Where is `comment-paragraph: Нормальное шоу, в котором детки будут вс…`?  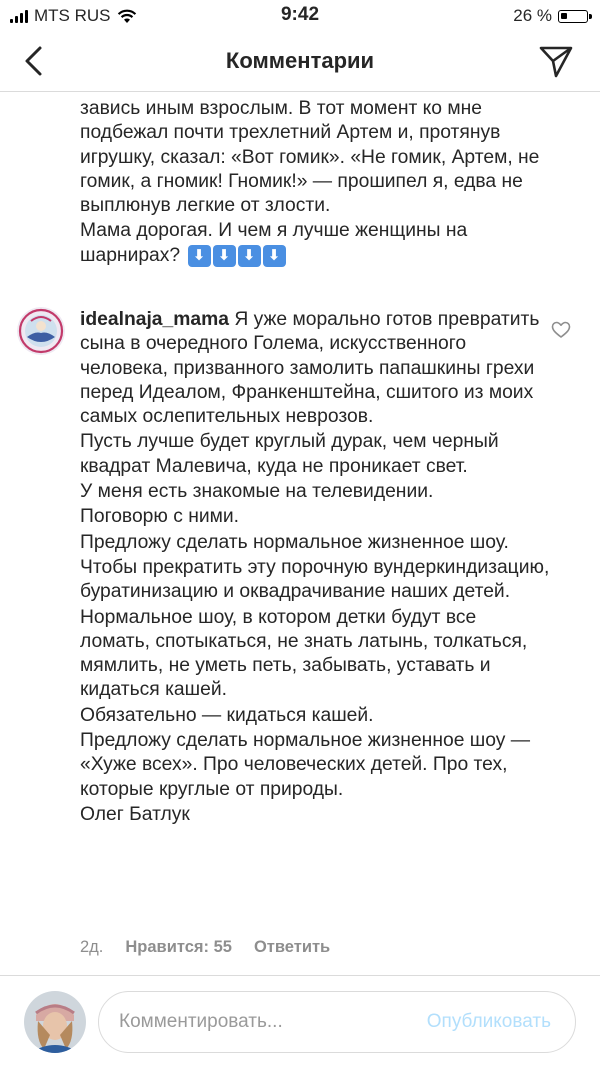 comment-paragraph: Нормальное шоу, в котором детки будут вс… is located at coordinates (304, 653).